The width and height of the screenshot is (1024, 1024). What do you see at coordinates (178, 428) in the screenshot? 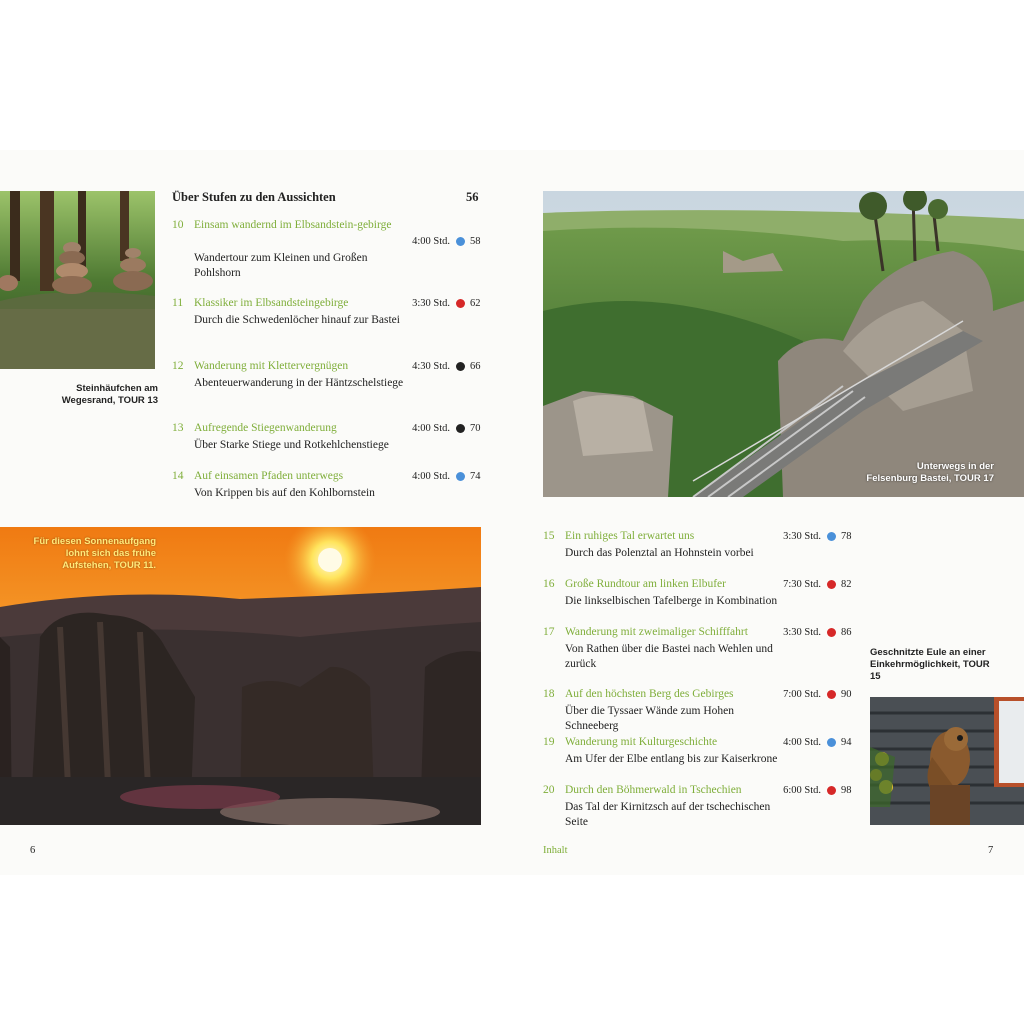
I see `tour-number: 13` at bounding box center [178, 428].